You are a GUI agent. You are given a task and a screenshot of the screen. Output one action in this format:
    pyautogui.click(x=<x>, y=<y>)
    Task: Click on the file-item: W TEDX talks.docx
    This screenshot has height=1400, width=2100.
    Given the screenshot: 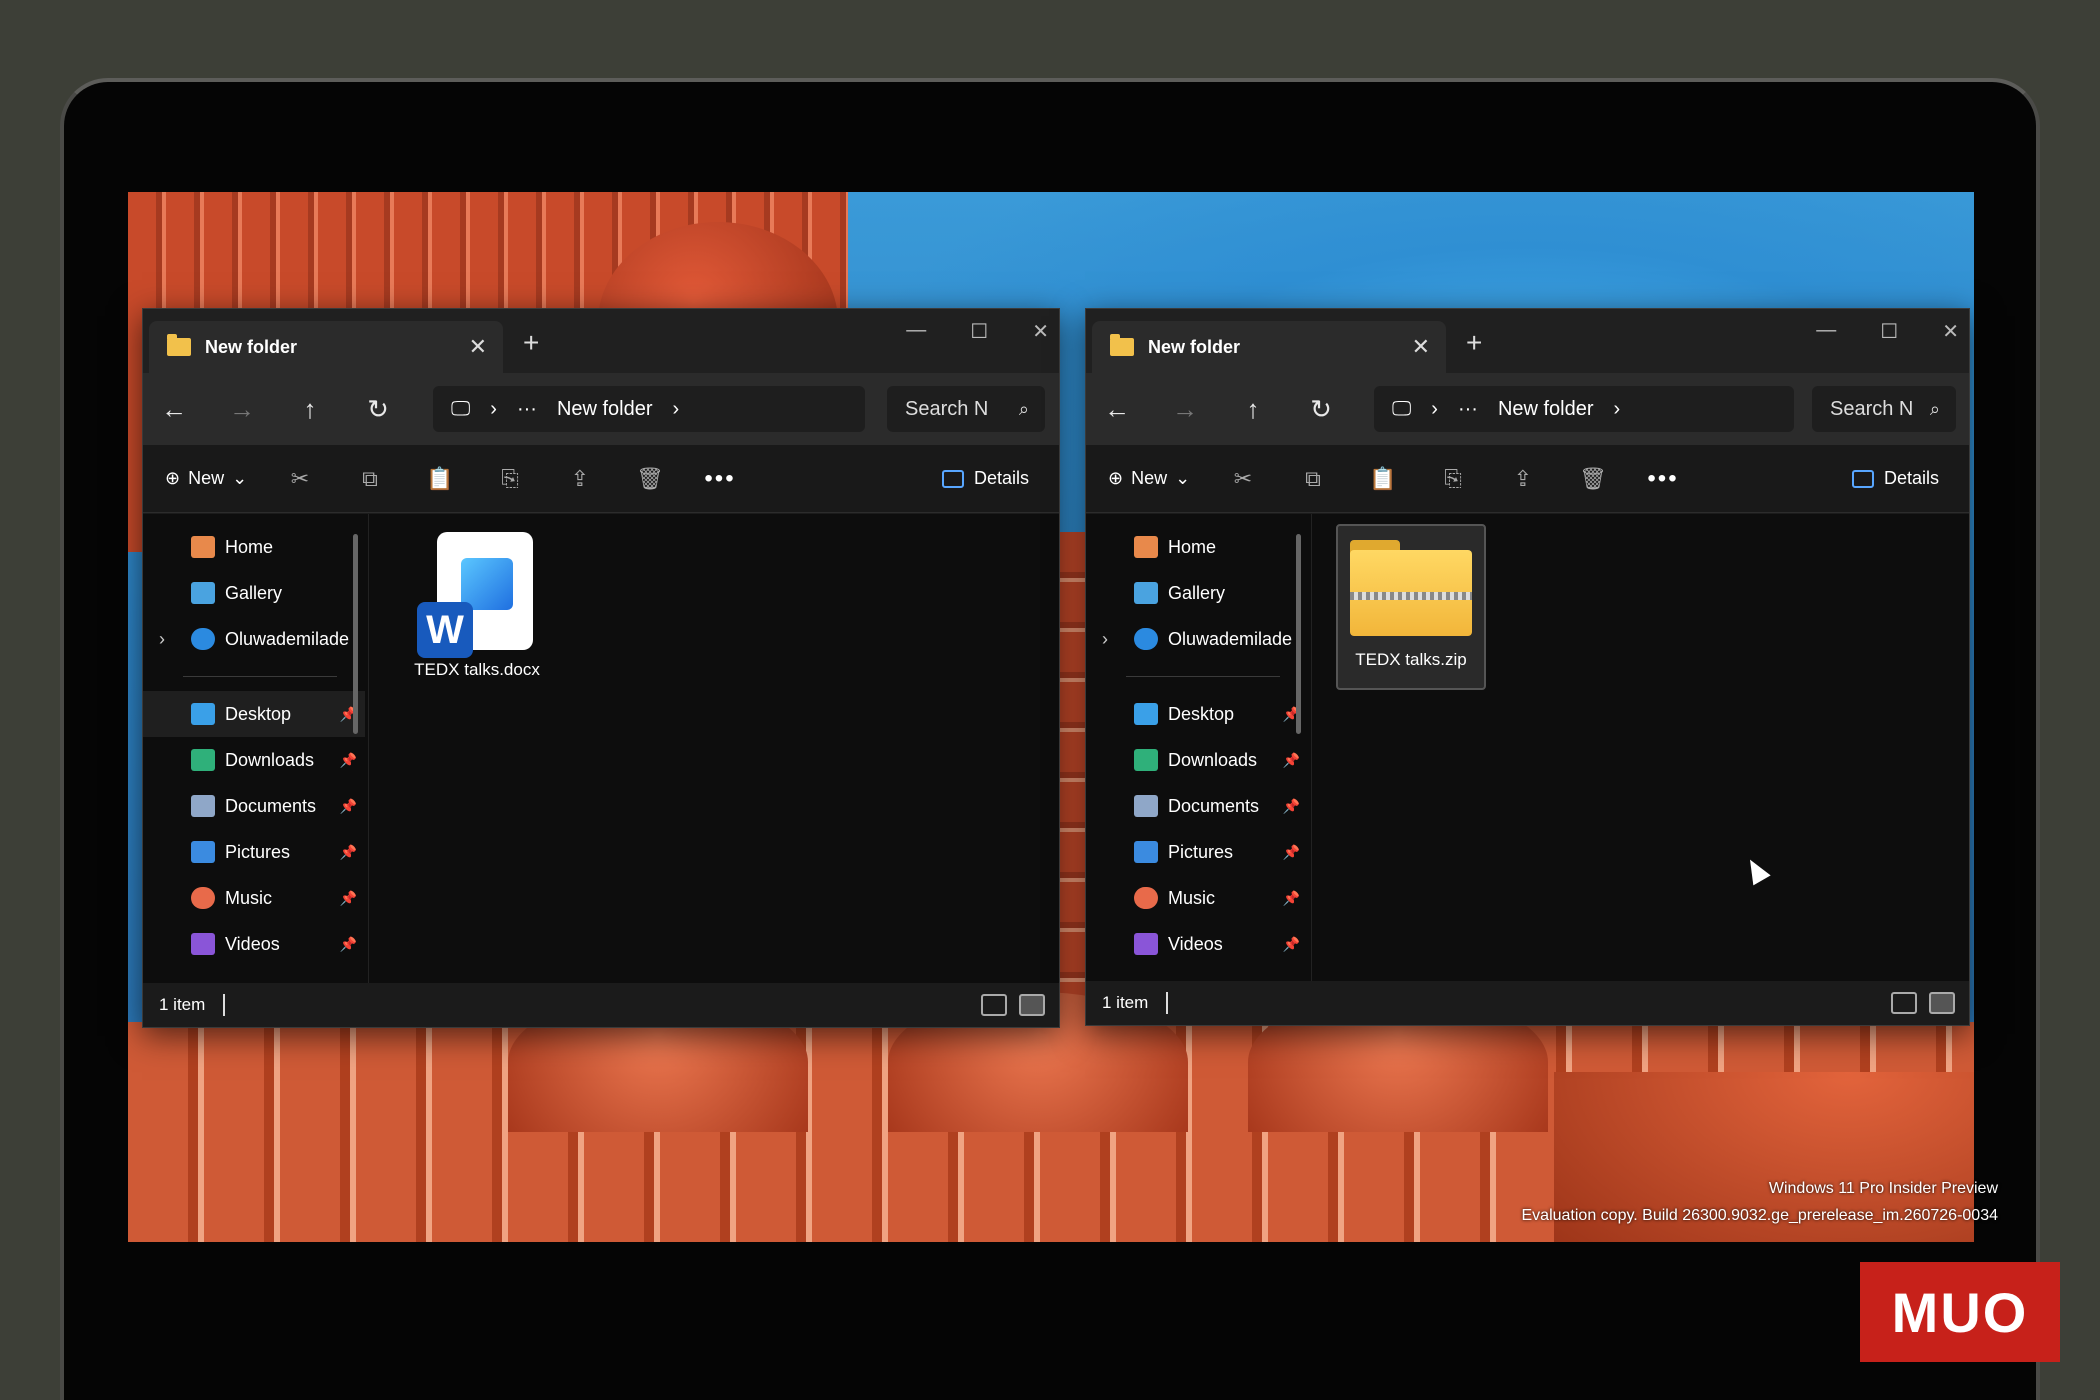 What is the action you would take?
    pyautogui.click(x=477, y=606)
    